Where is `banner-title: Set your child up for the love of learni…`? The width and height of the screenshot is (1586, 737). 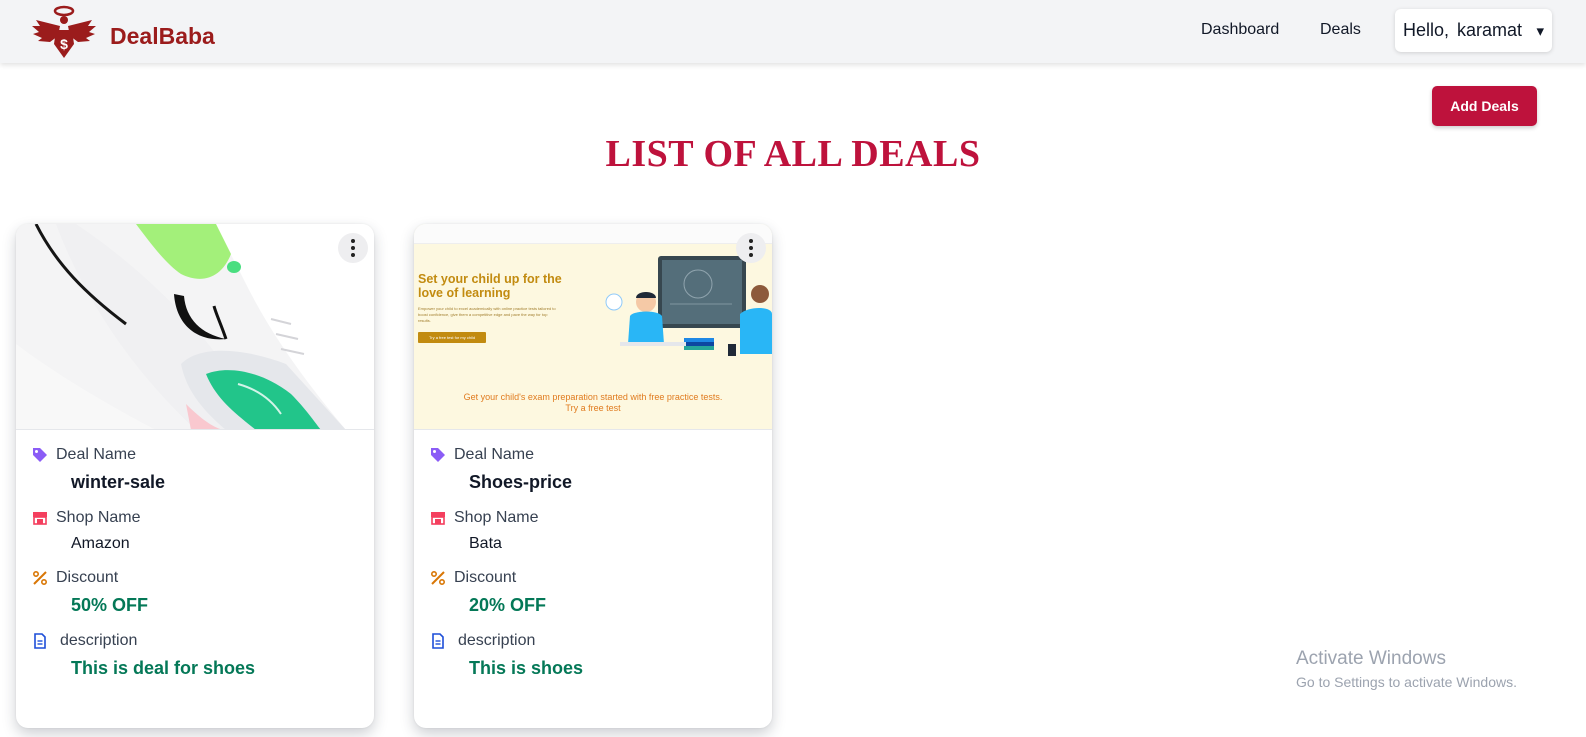
banner-title: Set your child up for the love of learni… is located at coordinates (490, 286).